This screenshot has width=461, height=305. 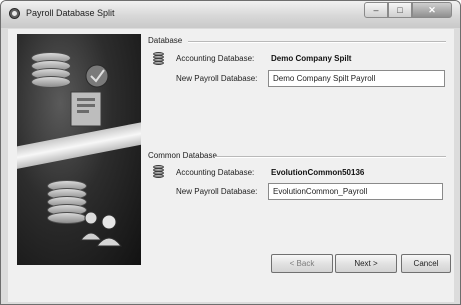 I want to click on document-icon, so click(x=89, y=95).